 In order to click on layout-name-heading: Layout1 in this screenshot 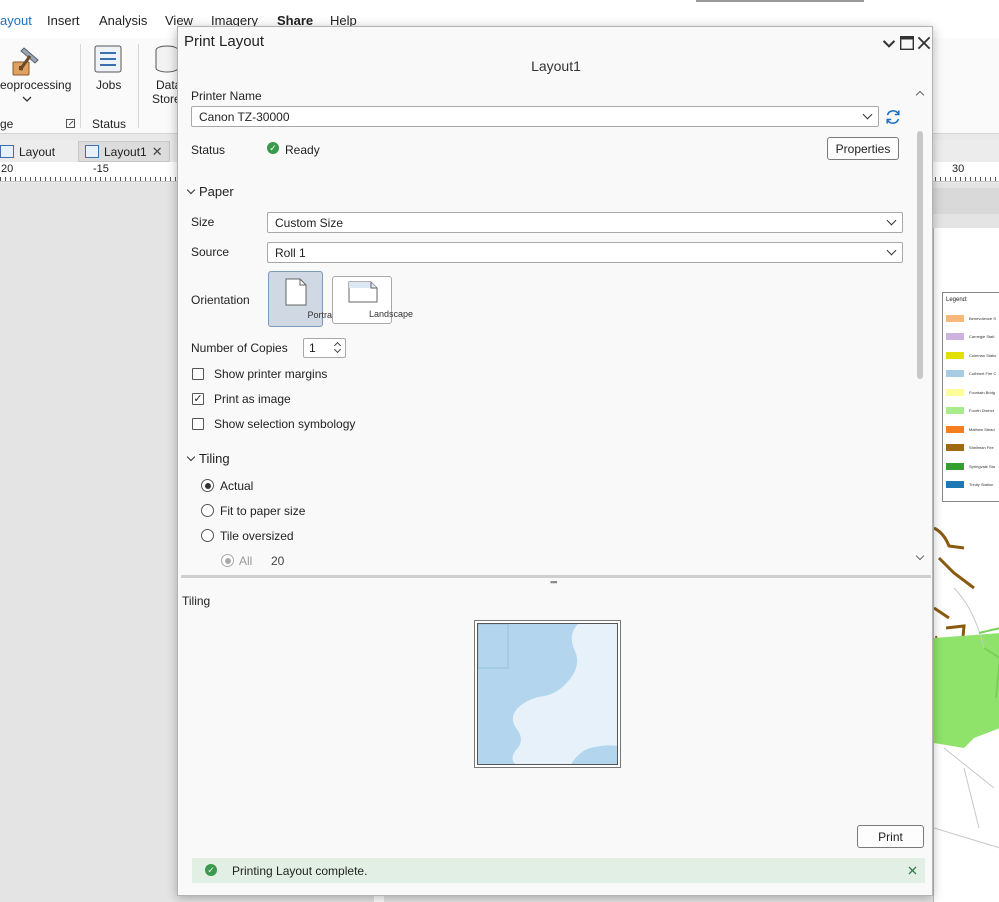, I will do `click(556, 66)`.